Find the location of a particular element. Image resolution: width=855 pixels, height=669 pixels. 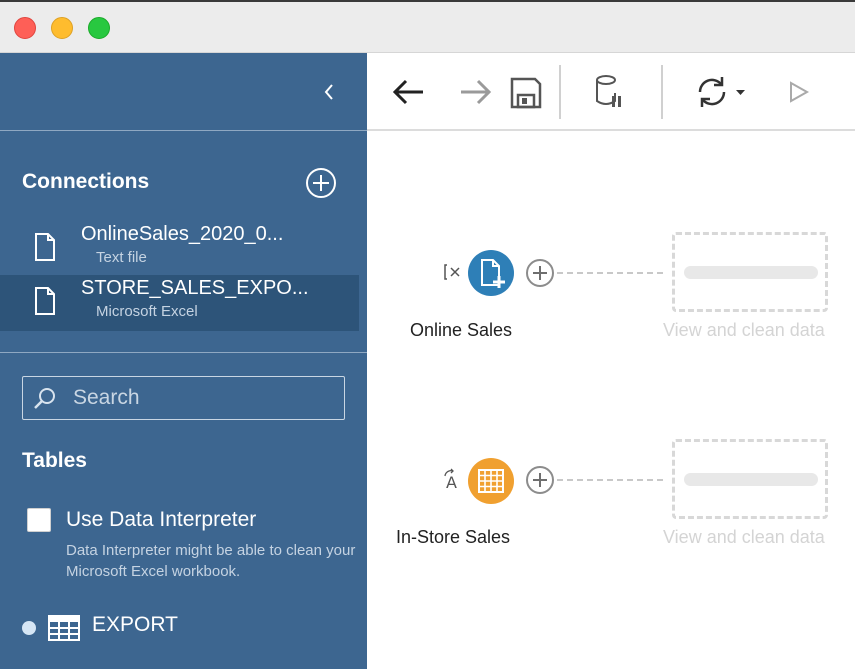

save-icon is located at coordinates (526, 93).